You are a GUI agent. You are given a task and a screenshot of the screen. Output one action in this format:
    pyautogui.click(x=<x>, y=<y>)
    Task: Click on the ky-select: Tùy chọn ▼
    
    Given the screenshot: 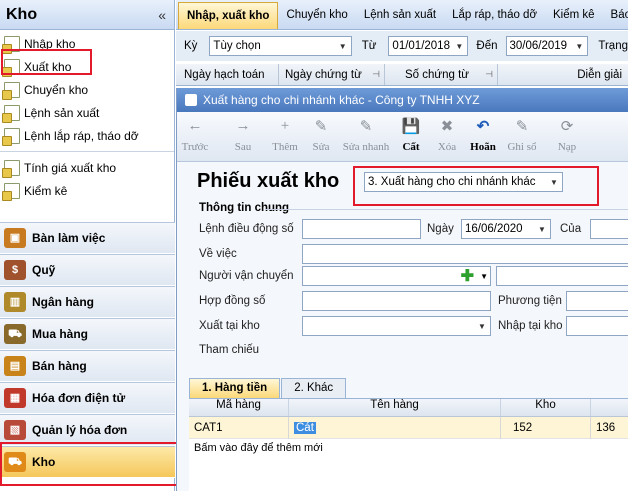 What is the action you would take?
    pyautogui.click(x=280, y=46)
    